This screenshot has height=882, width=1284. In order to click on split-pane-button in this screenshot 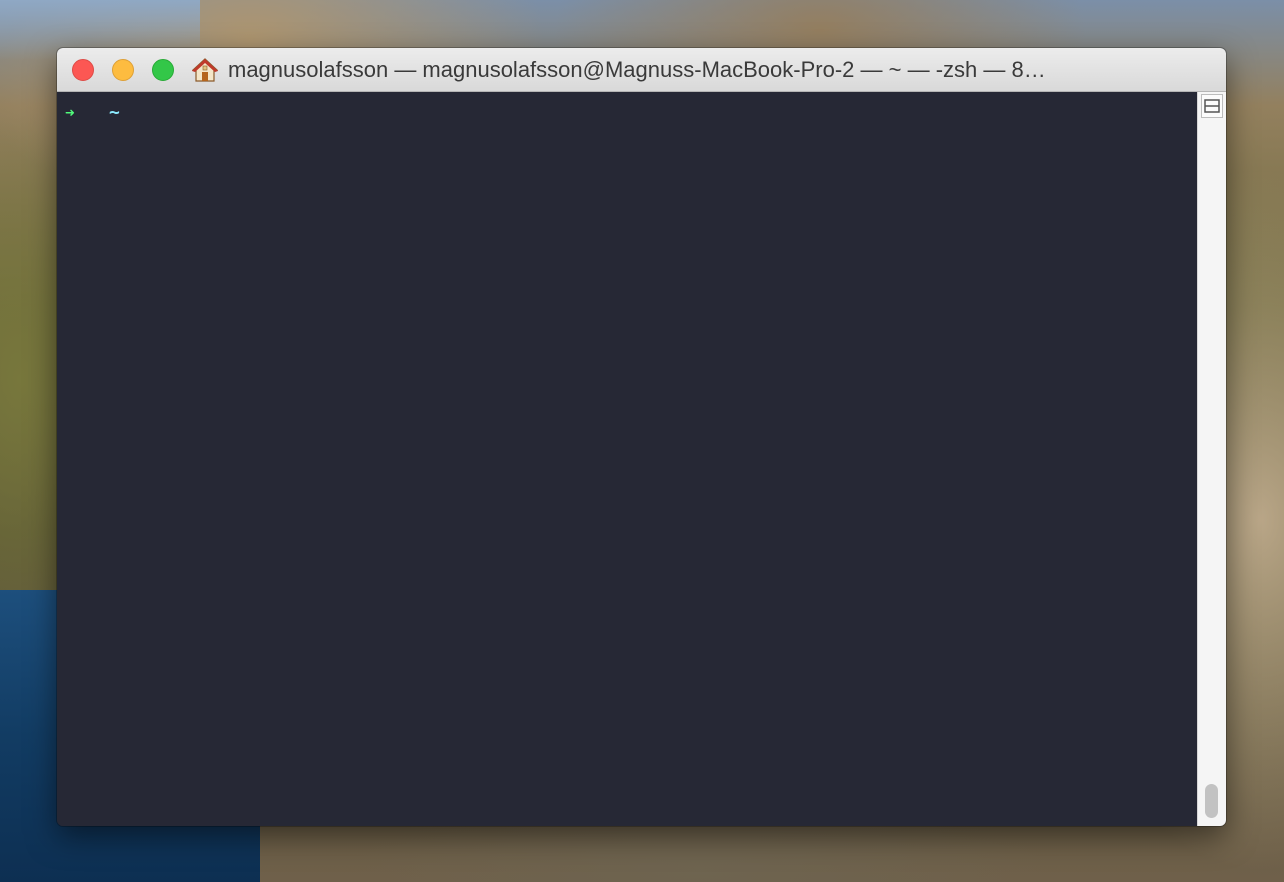, I will do `click(1212, 106)`.